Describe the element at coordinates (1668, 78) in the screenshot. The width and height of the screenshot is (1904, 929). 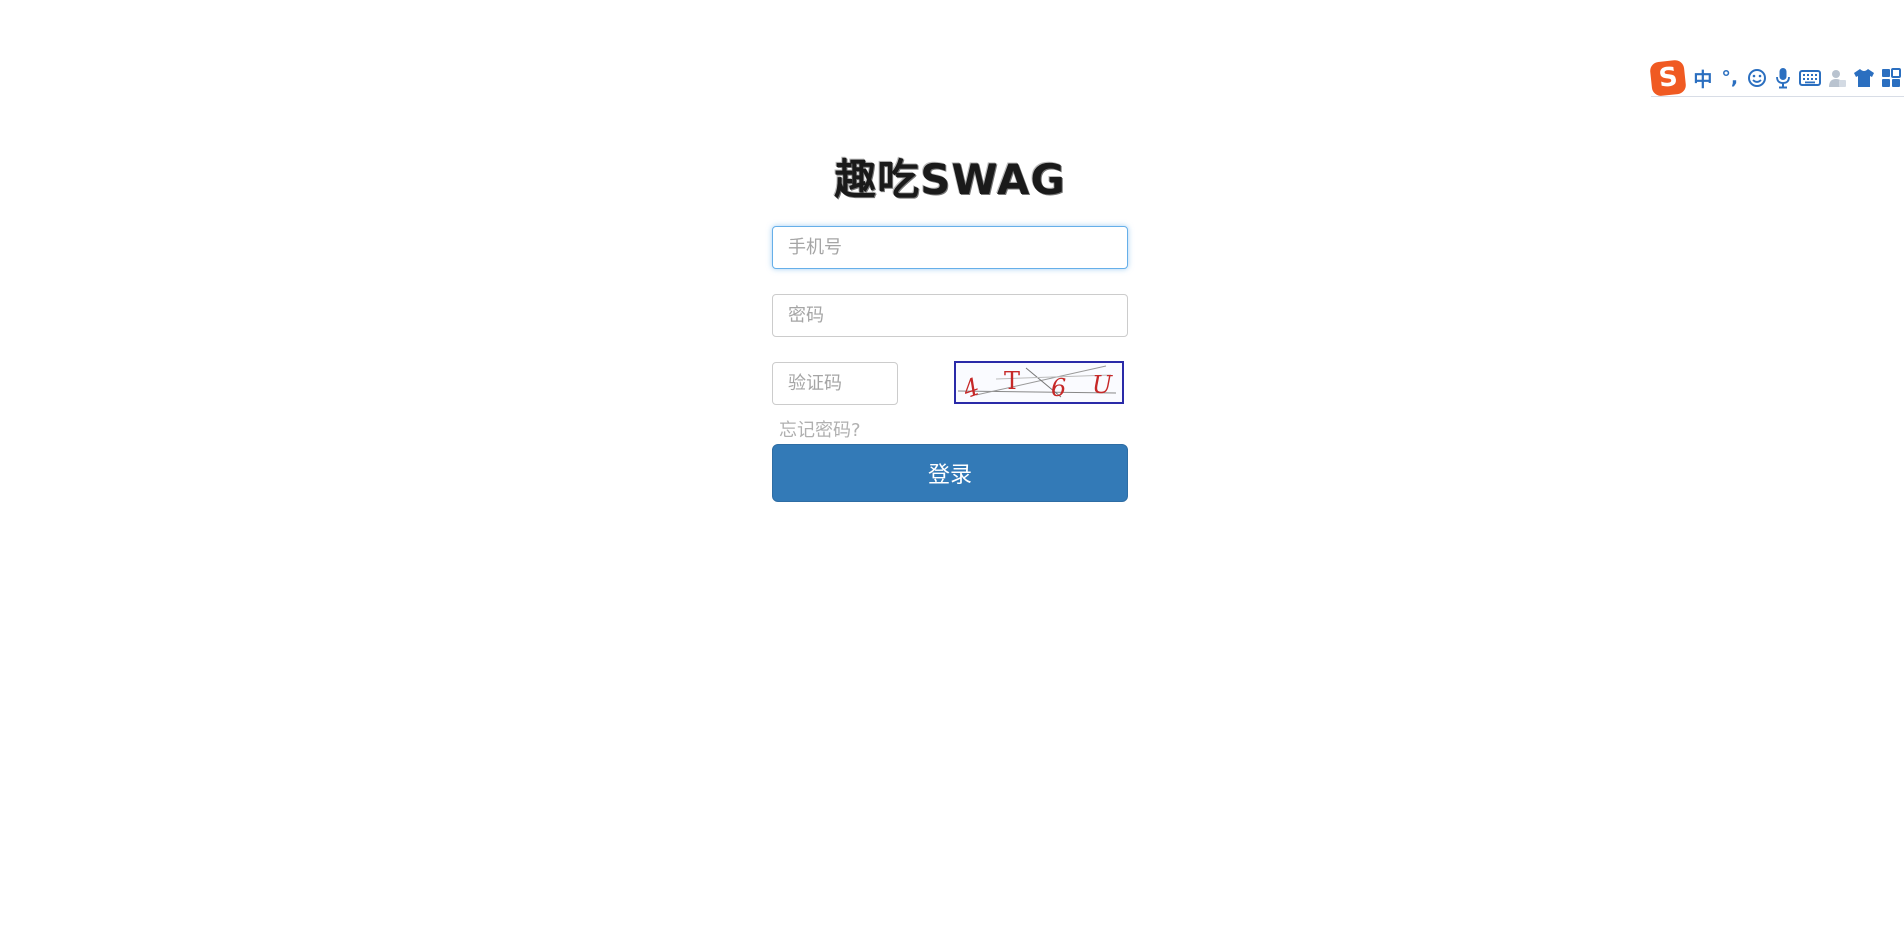
I see `sogou-logo-icon: S` at that location.